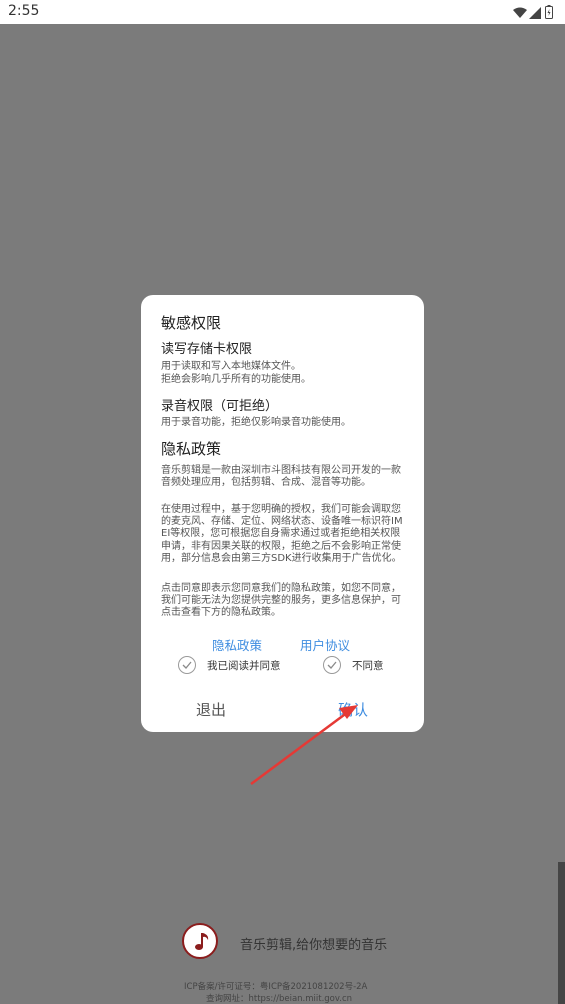  Describe the element at coordinates (279, 999) in the screenshot. I see `icp-query-url: 查询网址：https://beian.miit.gov.cn` at that location.